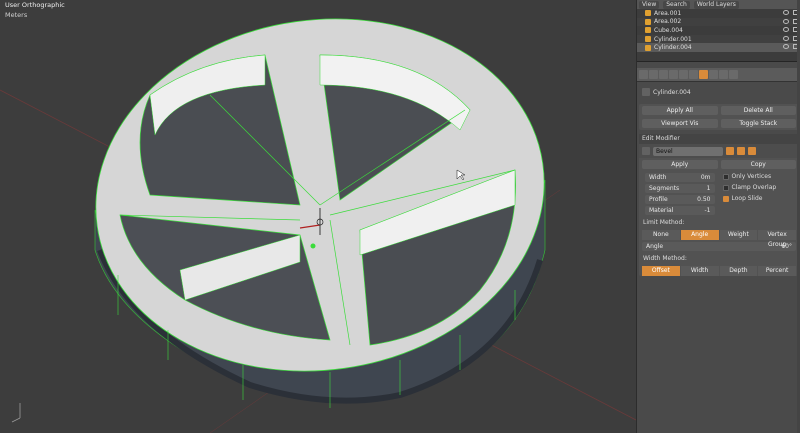 This screenshot has height=433, width=800. What do you see at coordinates (655, 246) in the screenshot?
I see `angle-label: Angle` at bounding box center [655, 246].